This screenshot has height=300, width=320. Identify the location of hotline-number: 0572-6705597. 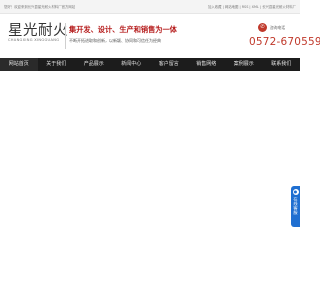
(284, 42).